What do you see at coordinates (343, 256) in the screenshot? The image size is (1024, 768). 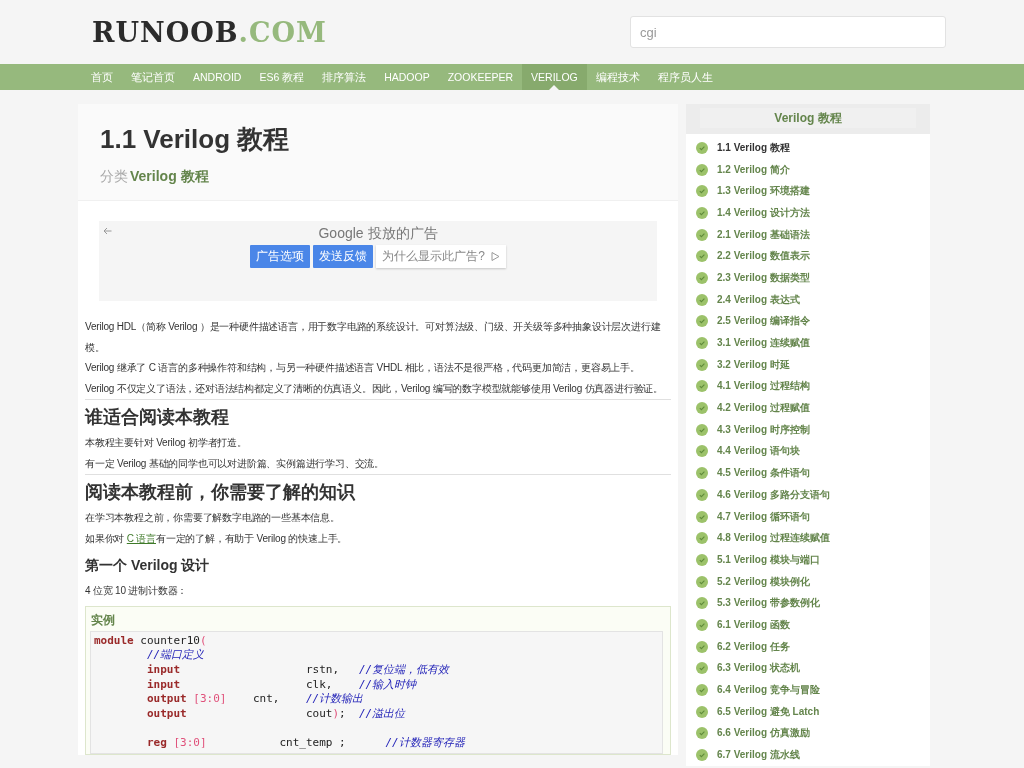 I see `ad-button: 发送反馈` at bounding box center [343, 256].